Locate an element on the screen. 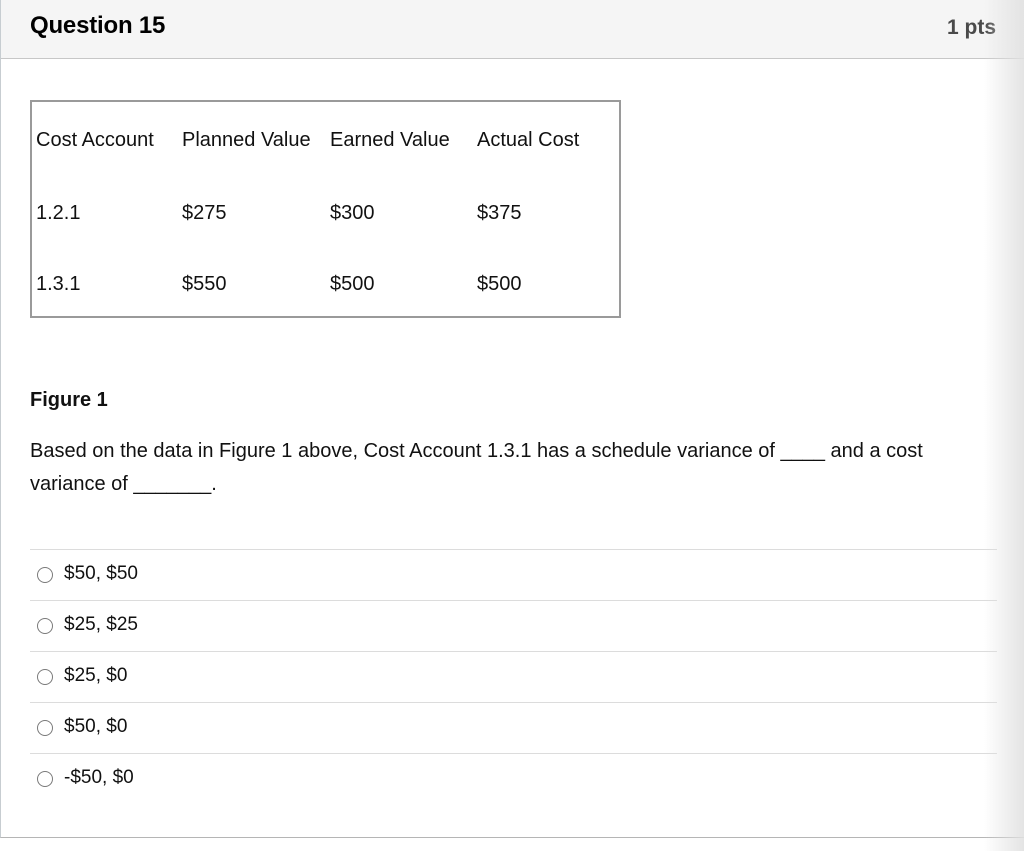  table-row: 1.2.1 $275 $300 $375 is located at coordinates (326, 213).